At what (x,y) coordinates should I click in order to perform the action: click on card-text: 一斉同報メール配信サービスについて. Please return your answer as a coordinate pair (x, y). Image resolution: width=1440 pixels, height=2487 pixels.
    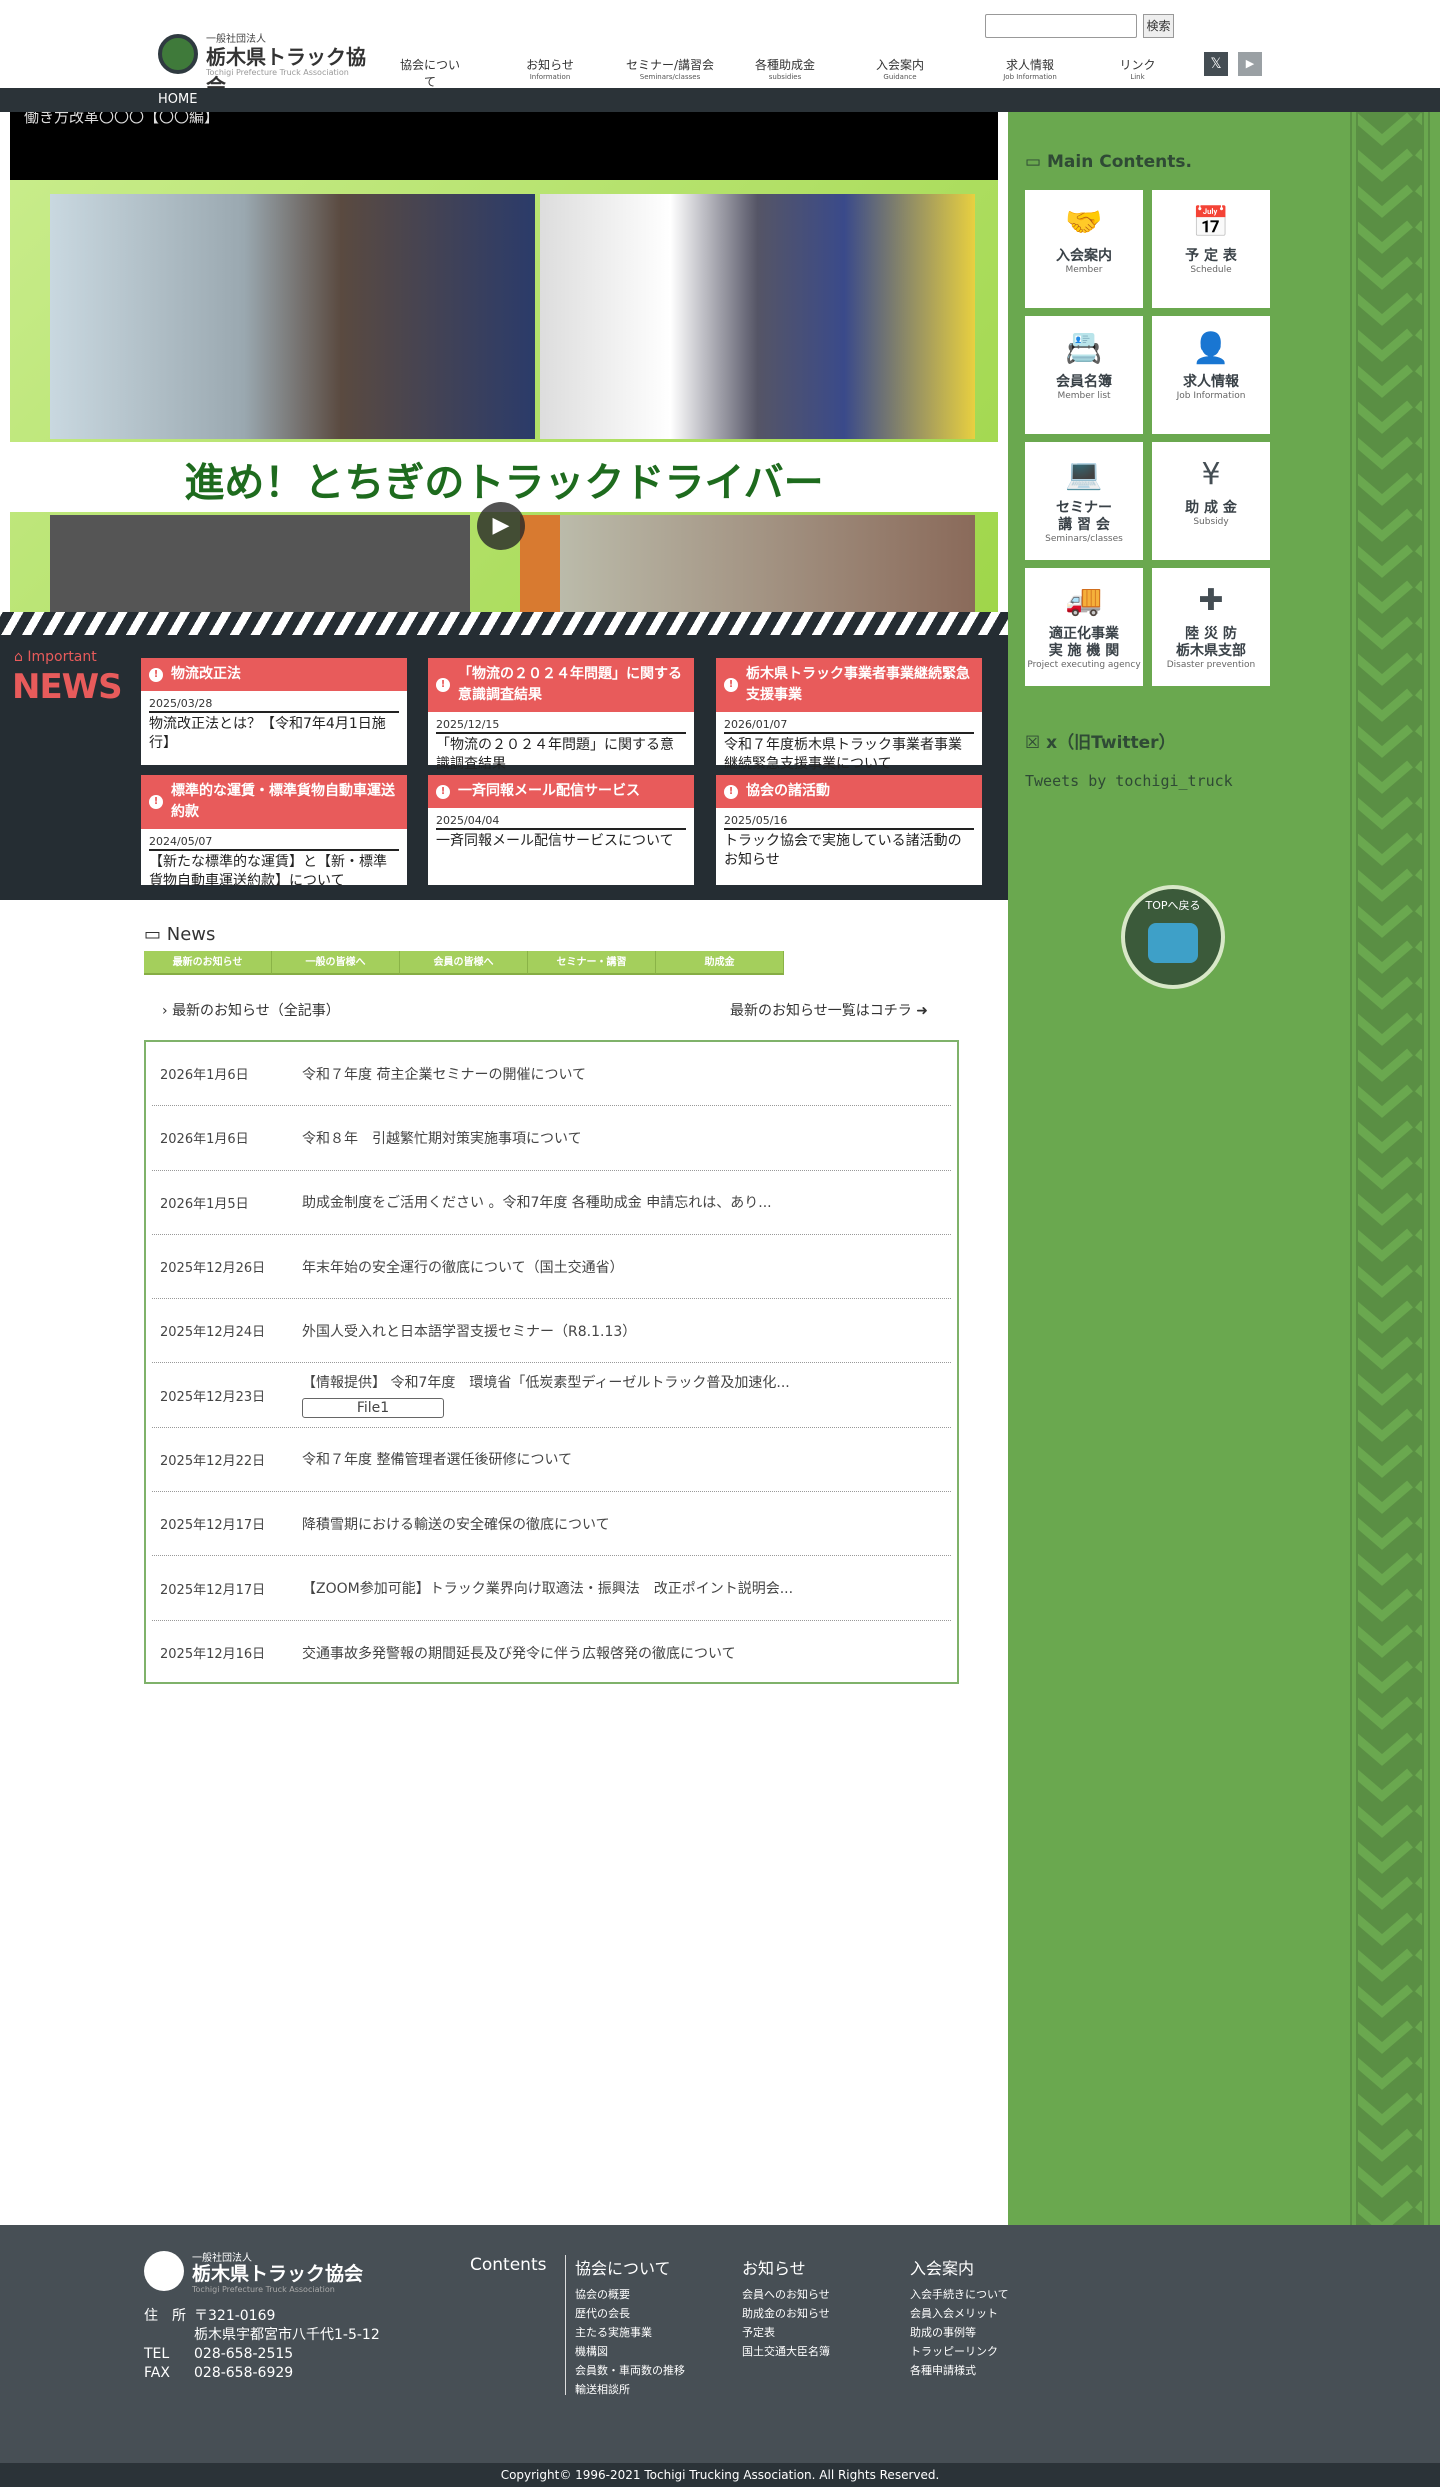
    Looking at the image, I should click on (561, 841).